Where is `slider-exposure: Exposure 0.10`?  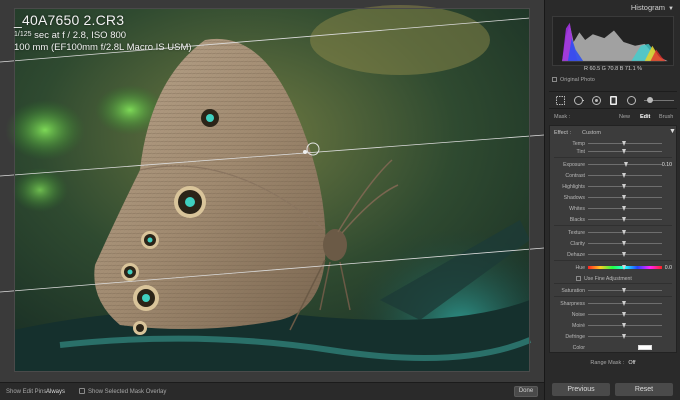
slider-exposure: Exposure 0.10 is located at coordinates (613, 164).